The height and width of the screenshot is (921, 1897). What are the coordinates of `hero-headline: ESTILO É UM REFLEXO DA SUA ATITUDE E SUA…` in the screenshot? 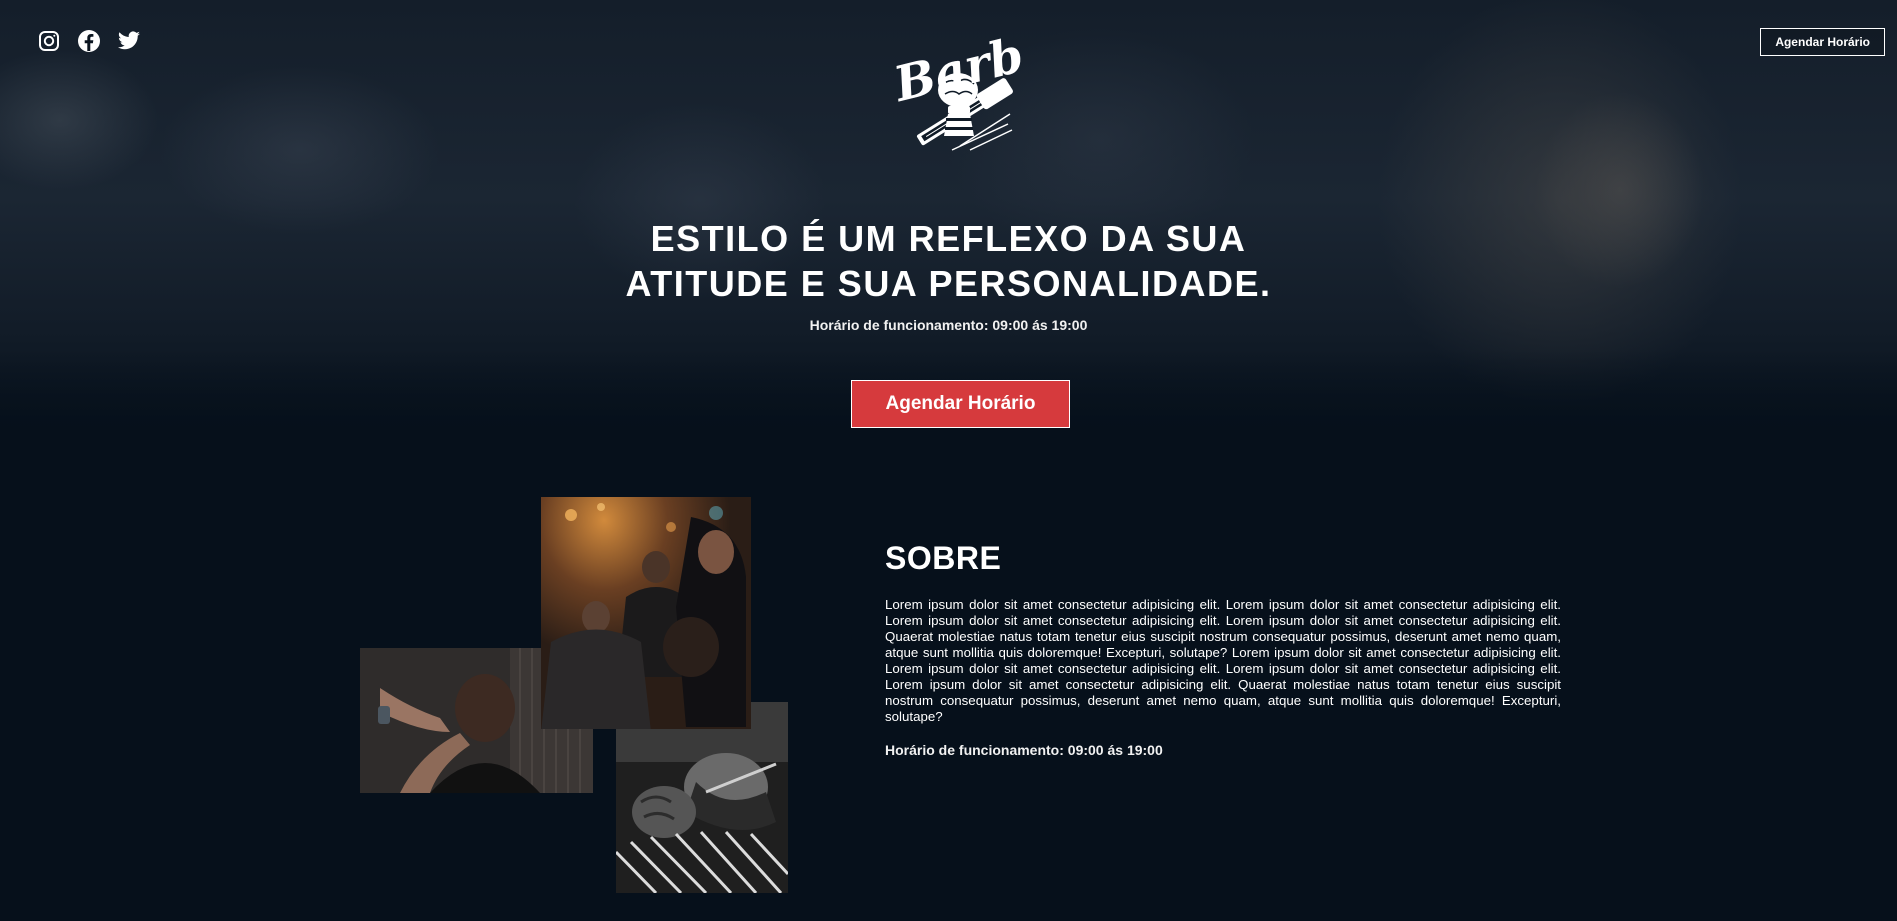 It's located at (948, 261).